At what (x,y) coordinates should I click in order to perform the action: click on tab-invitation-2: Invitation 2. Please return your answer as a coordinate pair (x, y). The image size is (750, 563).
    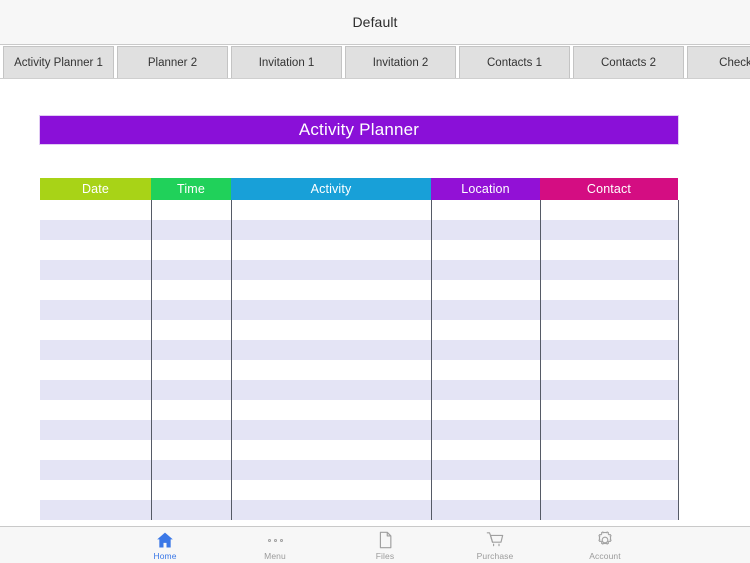
    Looking at the image, I should click on (400, 62).